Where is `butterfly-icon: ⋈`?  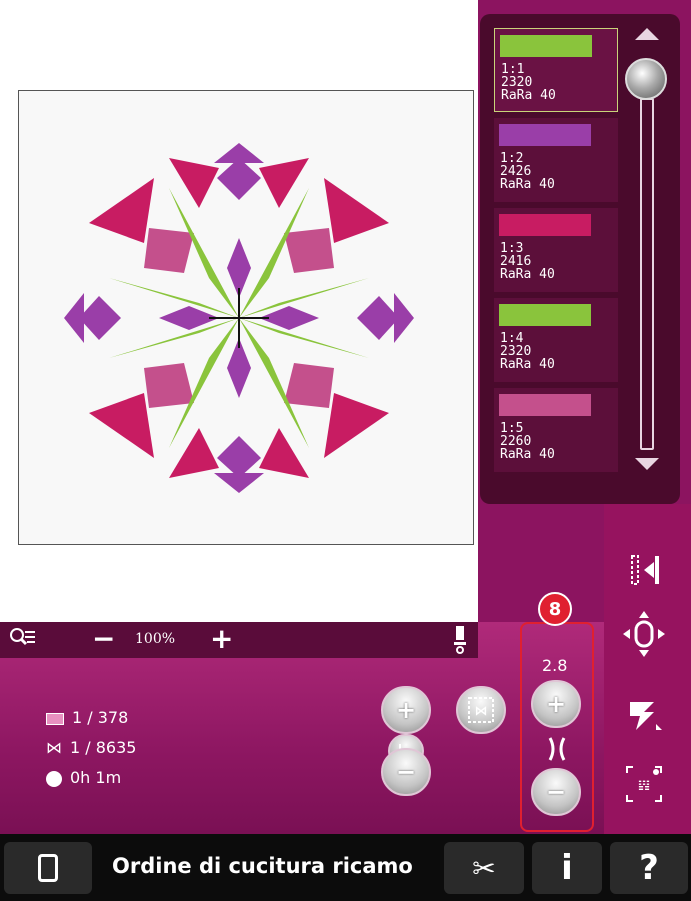 butterfly-icon: ⋈ is located at coordinates (54, 747).